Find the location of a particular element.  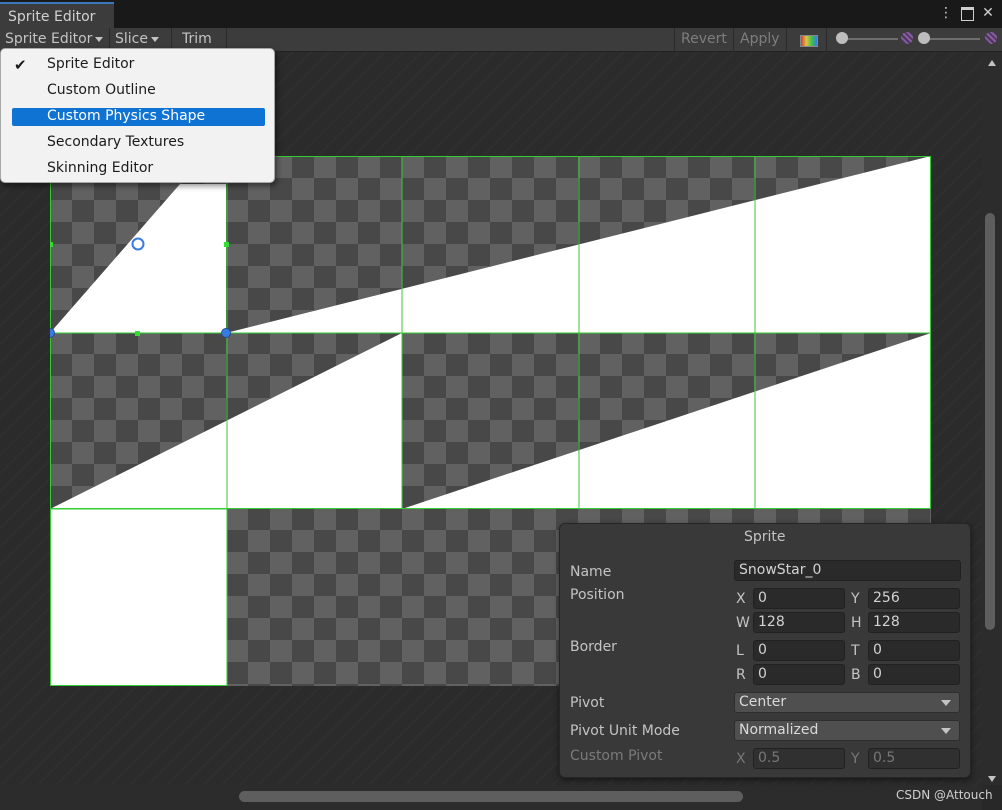

mip-level-max-icon is located at coordinates (991, 38).